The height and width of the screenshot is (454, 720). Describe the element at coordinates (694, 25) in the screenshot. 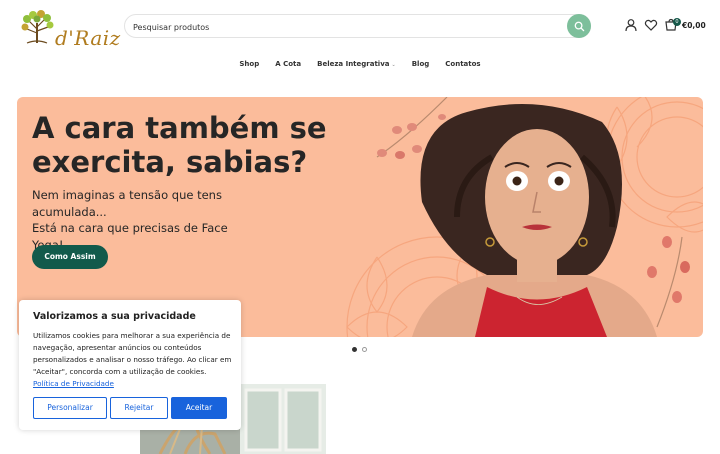

I see `cart-total: €0,00` at that location.